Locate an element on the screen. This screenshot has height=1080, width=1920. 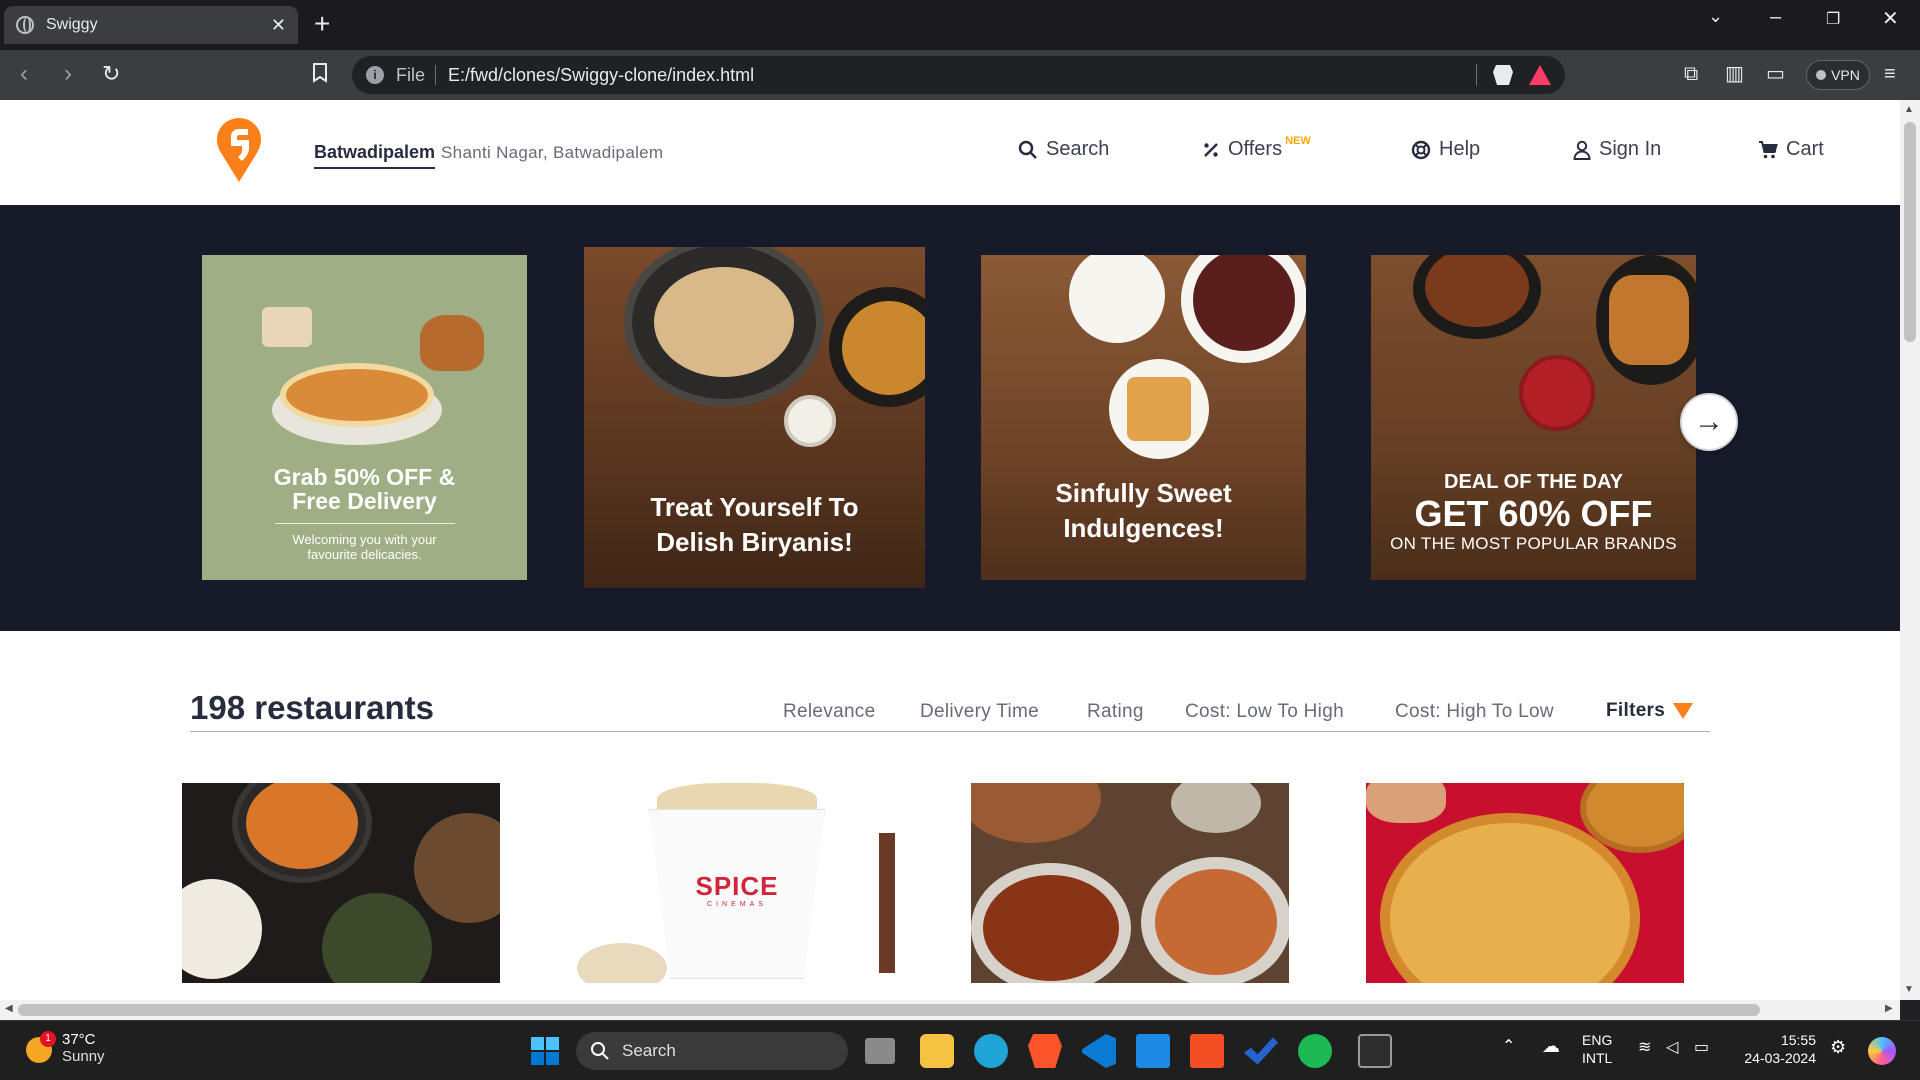
nav-search: Search is located at coordinates (1063, 149).